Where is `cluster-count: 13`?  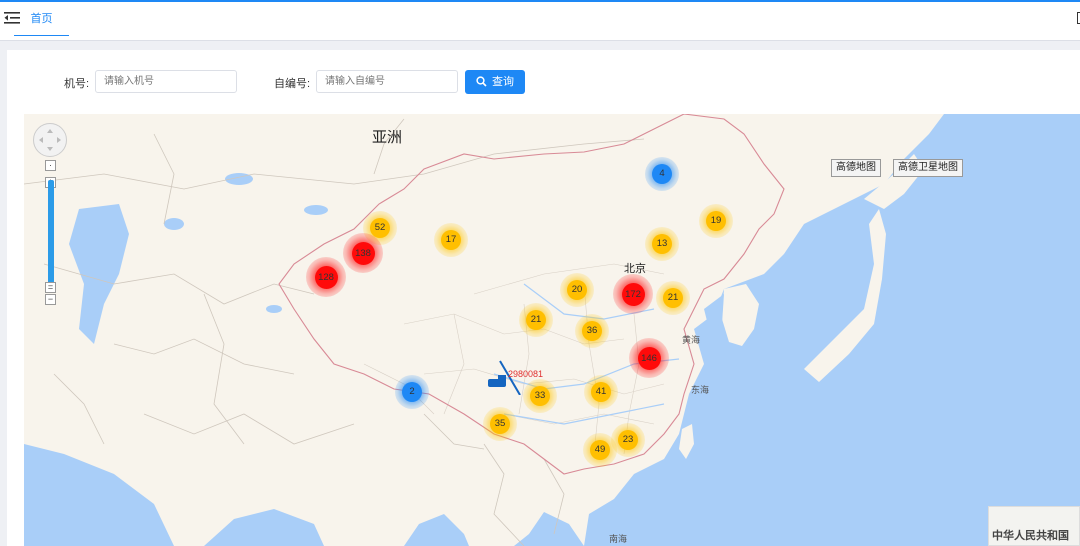 cluster-count: 13 is located at coordinates (662, 244).